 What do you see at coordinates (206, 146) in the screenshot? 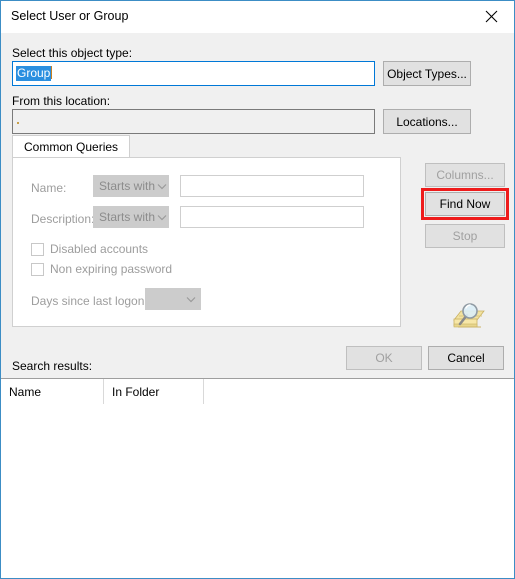
I see `tab-strip: Common Queries` at bounding box center [206, 146].